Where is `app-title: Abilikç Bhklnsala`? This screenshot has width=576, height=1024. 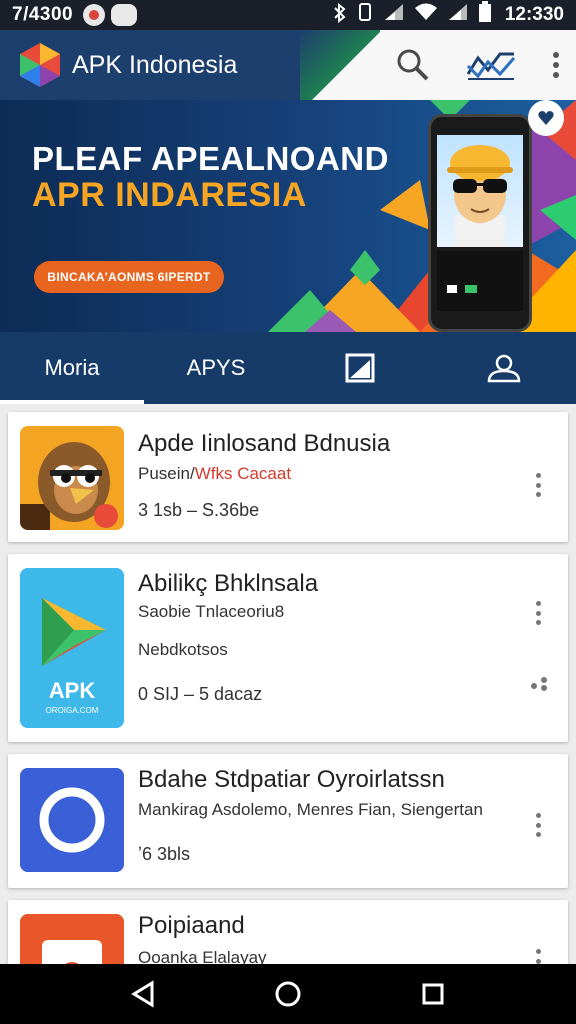 app-title: Abilikç Bhklnsala is located at coordinates (228, 583).